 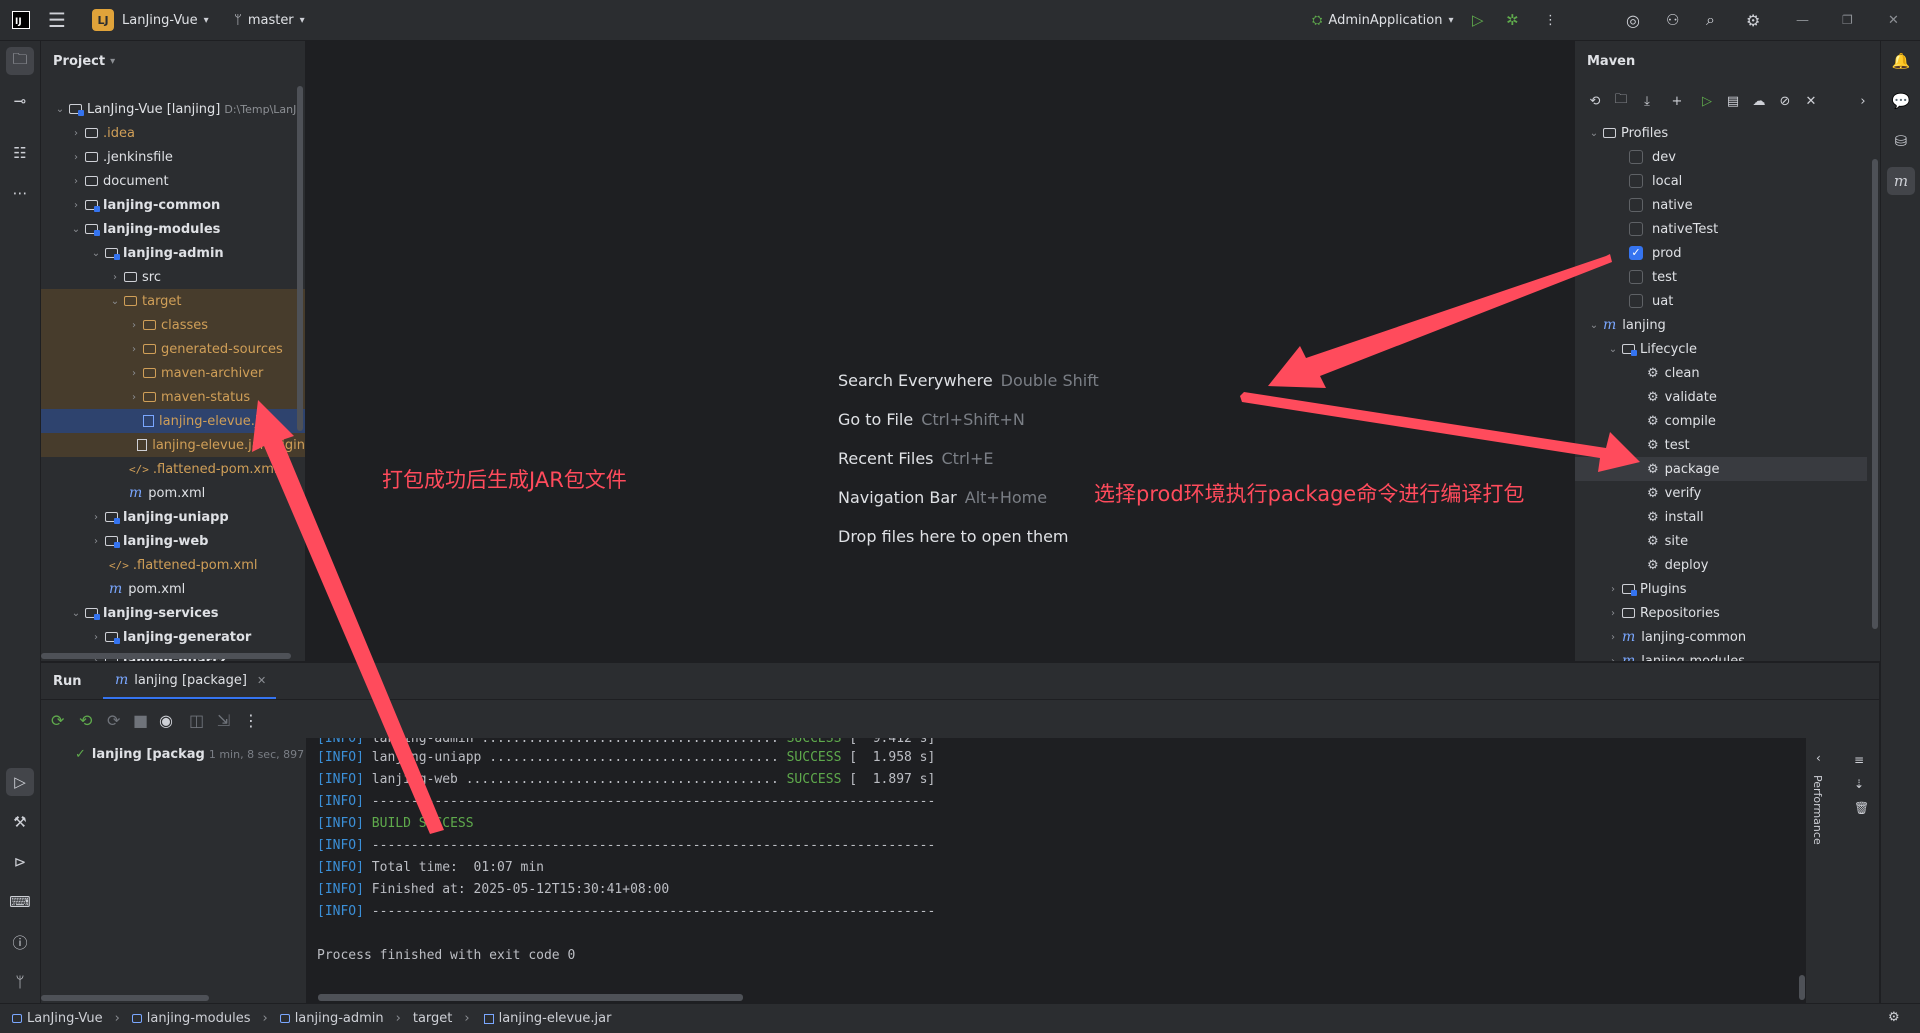 I want to click on more-actions-button: ⋮, so click(x=1550, y=20).